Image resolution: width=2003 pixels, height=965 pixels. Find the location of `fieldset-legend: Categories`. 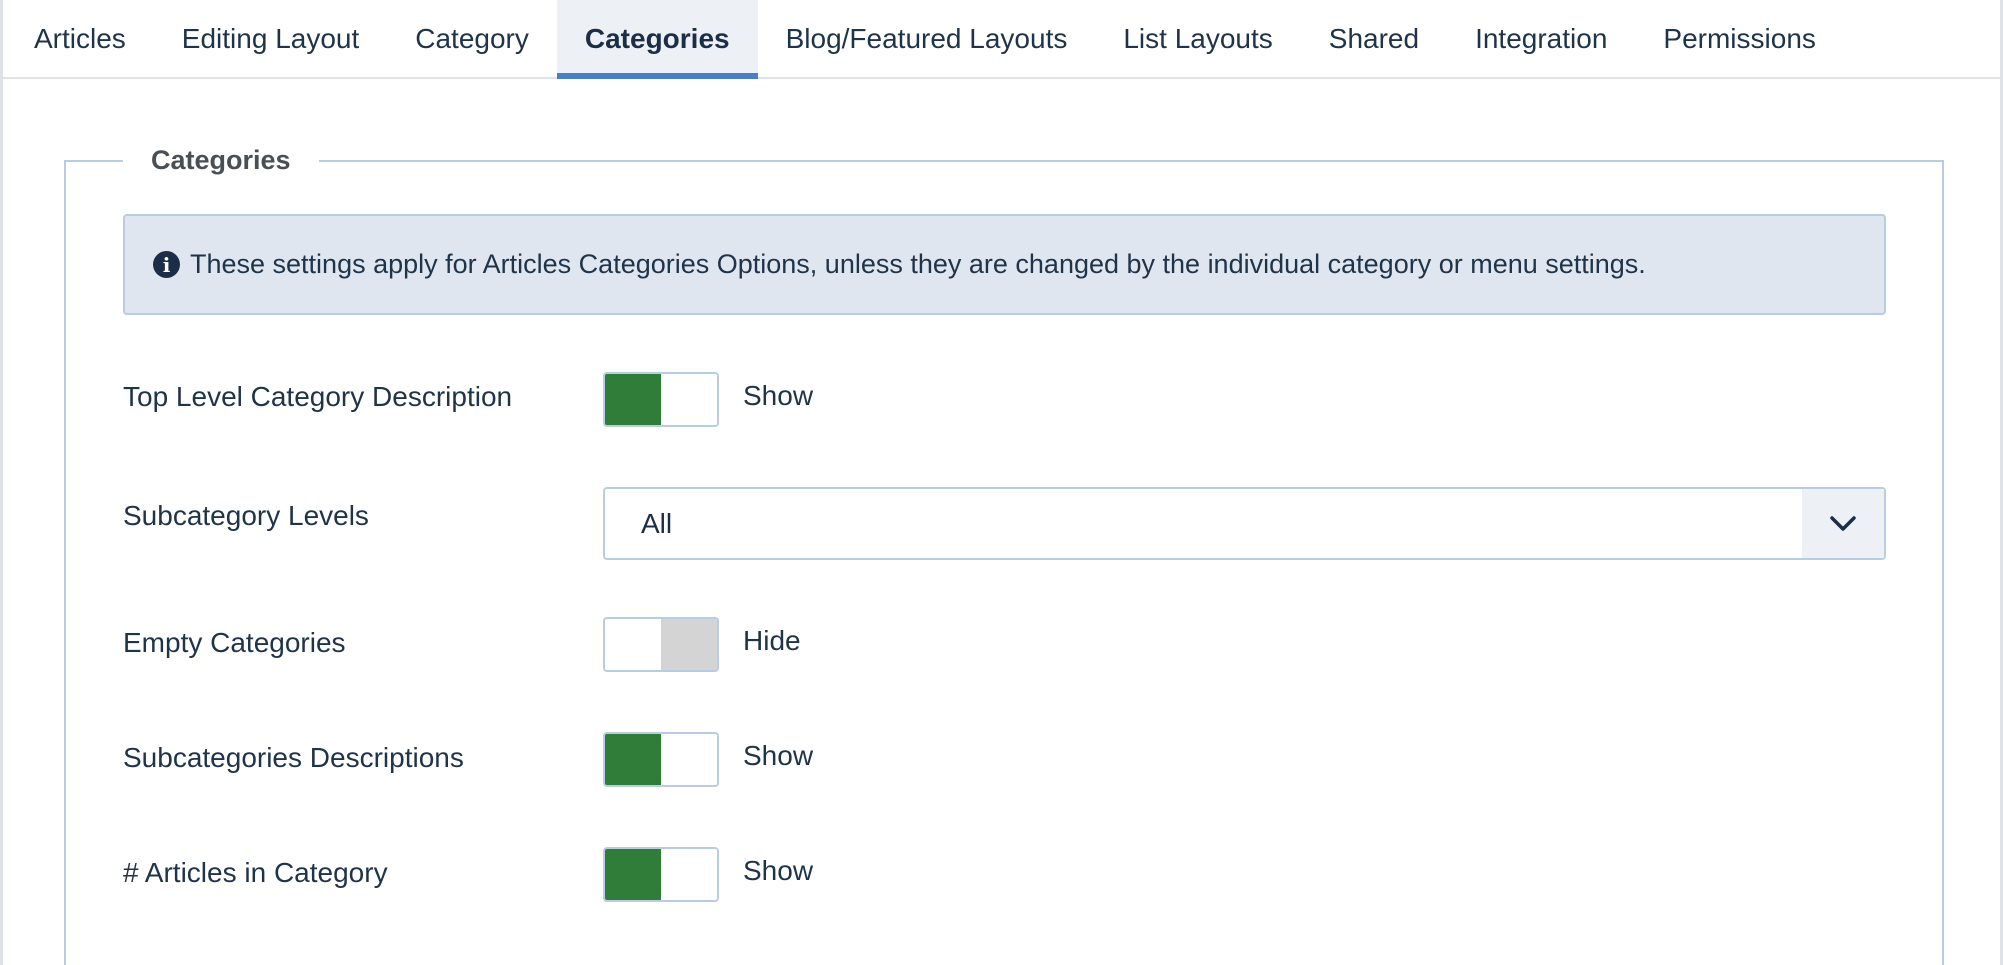

fieldset-legend: Categories is located at coordinates (221, 160).